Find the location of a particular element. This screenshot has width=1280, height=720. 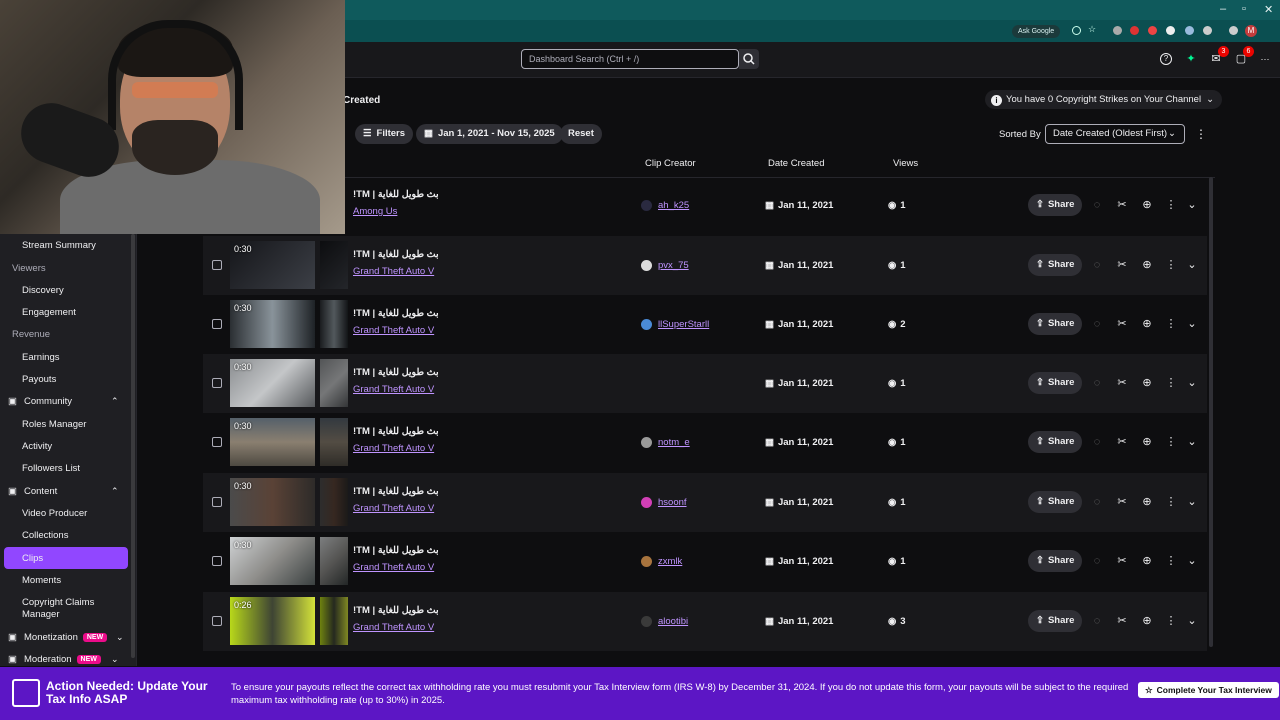

column-header-creator: Clip Creator is located at coordinates (670, 163).